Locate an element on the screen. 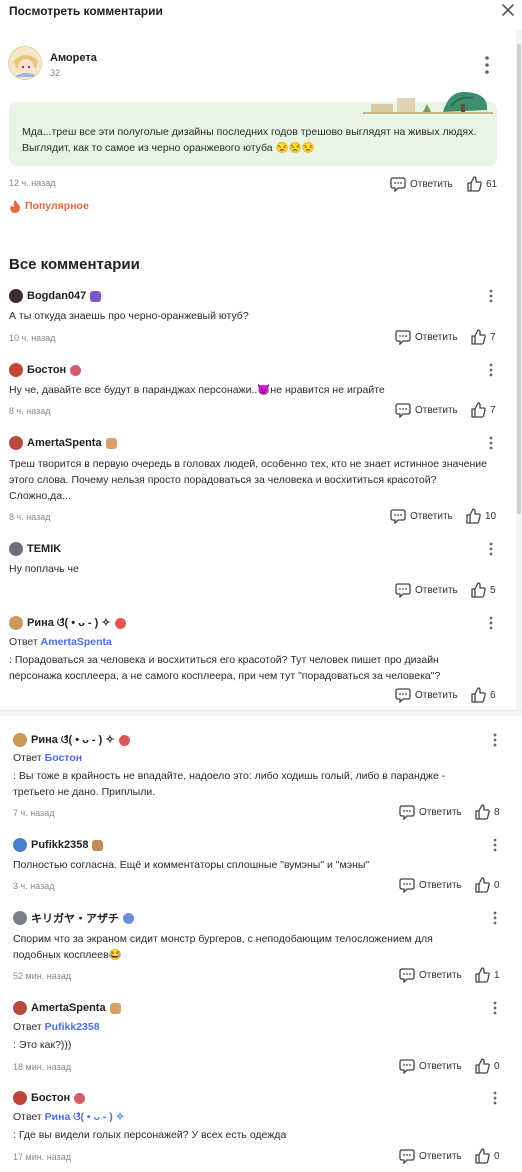  like-button: 61 is located at coordinates (481, 184).